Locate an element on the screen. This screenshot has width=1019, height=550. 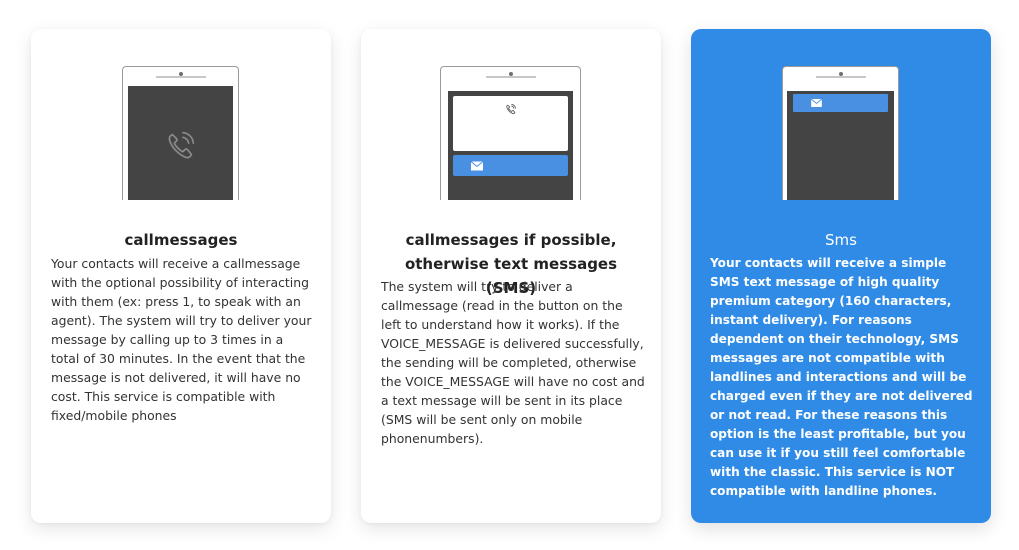
option-title: callmessages is located at coordinates (181, 240).